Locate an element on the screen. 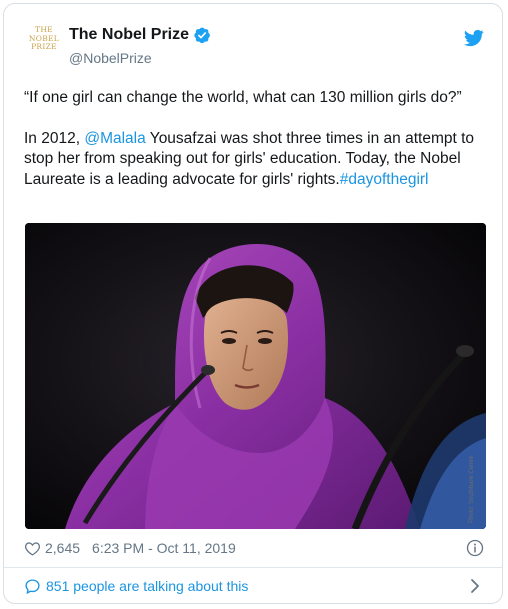 The width and height of the screenshot is (508, 609). photo-watermark: Photo: Southbank Centre is located at coordinates (472, 489).